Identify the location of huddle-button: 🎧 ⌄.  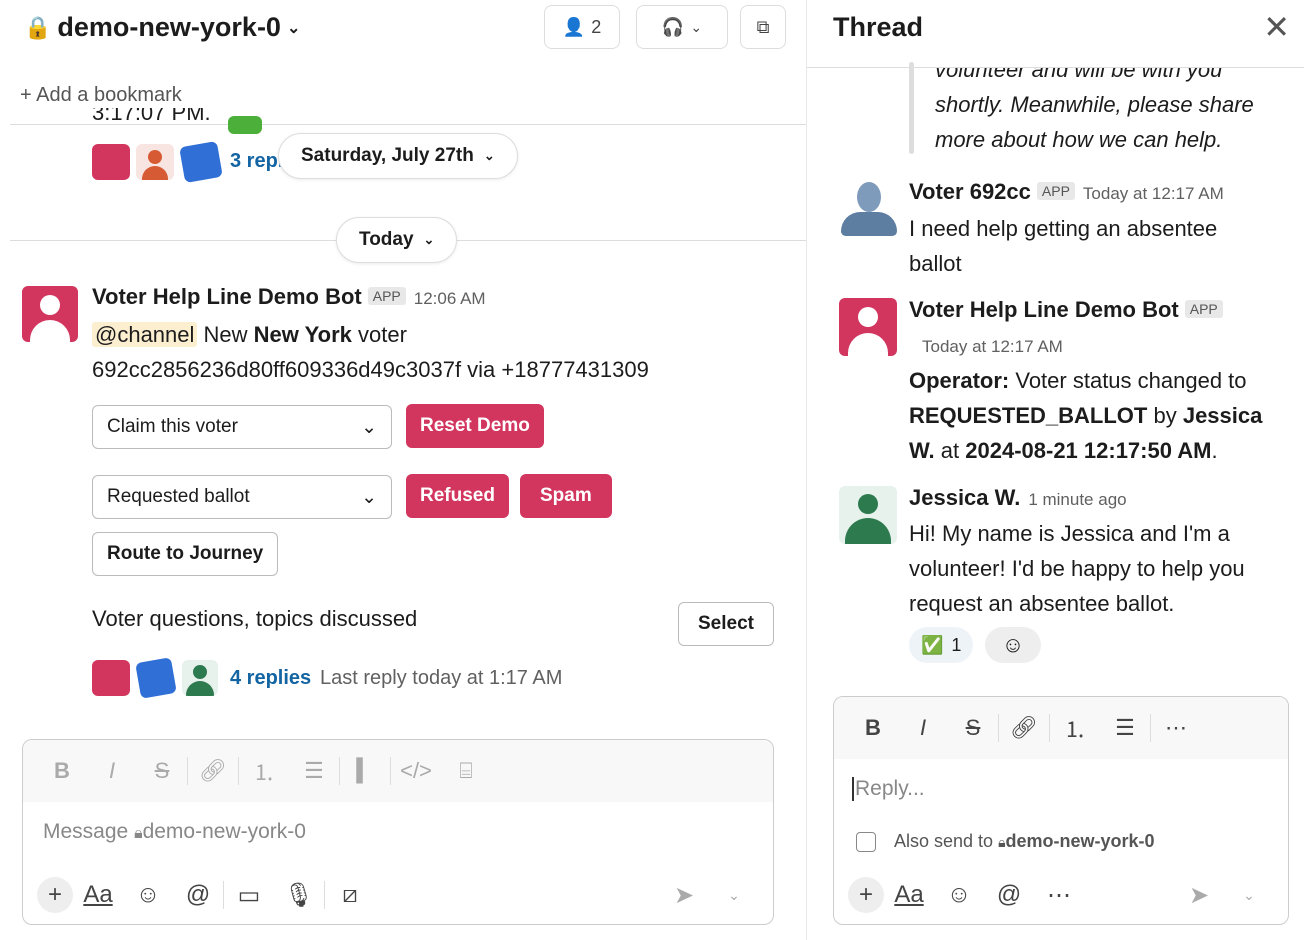
(682, 27).